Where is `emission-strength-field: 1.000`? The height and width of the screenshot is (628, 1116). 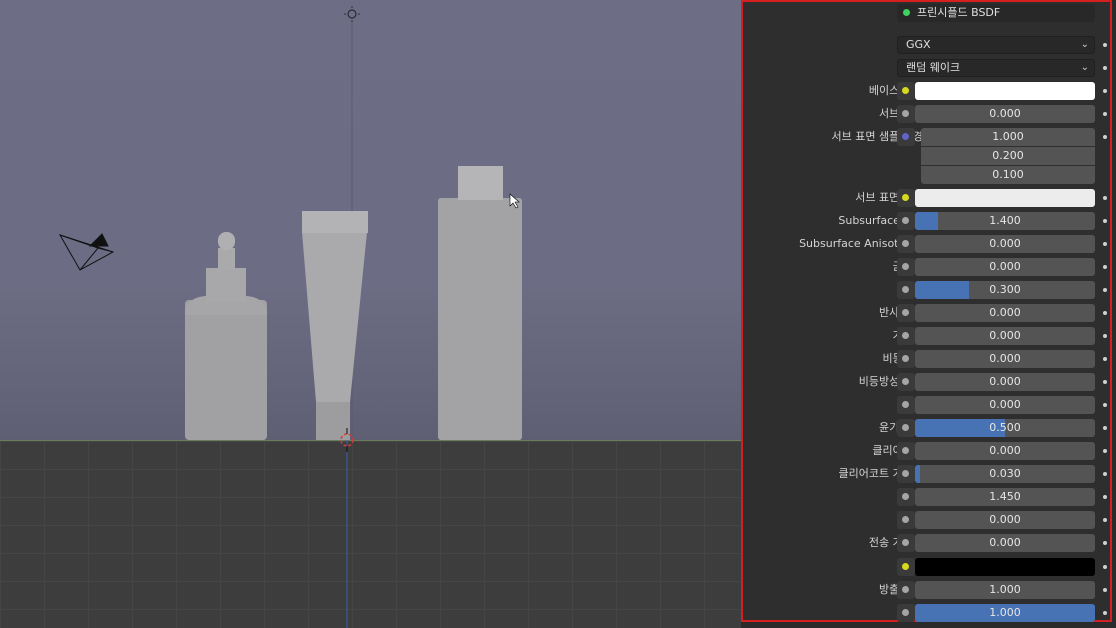
emission-strength-field: 1.000 is located at coordinates (1005, 590).